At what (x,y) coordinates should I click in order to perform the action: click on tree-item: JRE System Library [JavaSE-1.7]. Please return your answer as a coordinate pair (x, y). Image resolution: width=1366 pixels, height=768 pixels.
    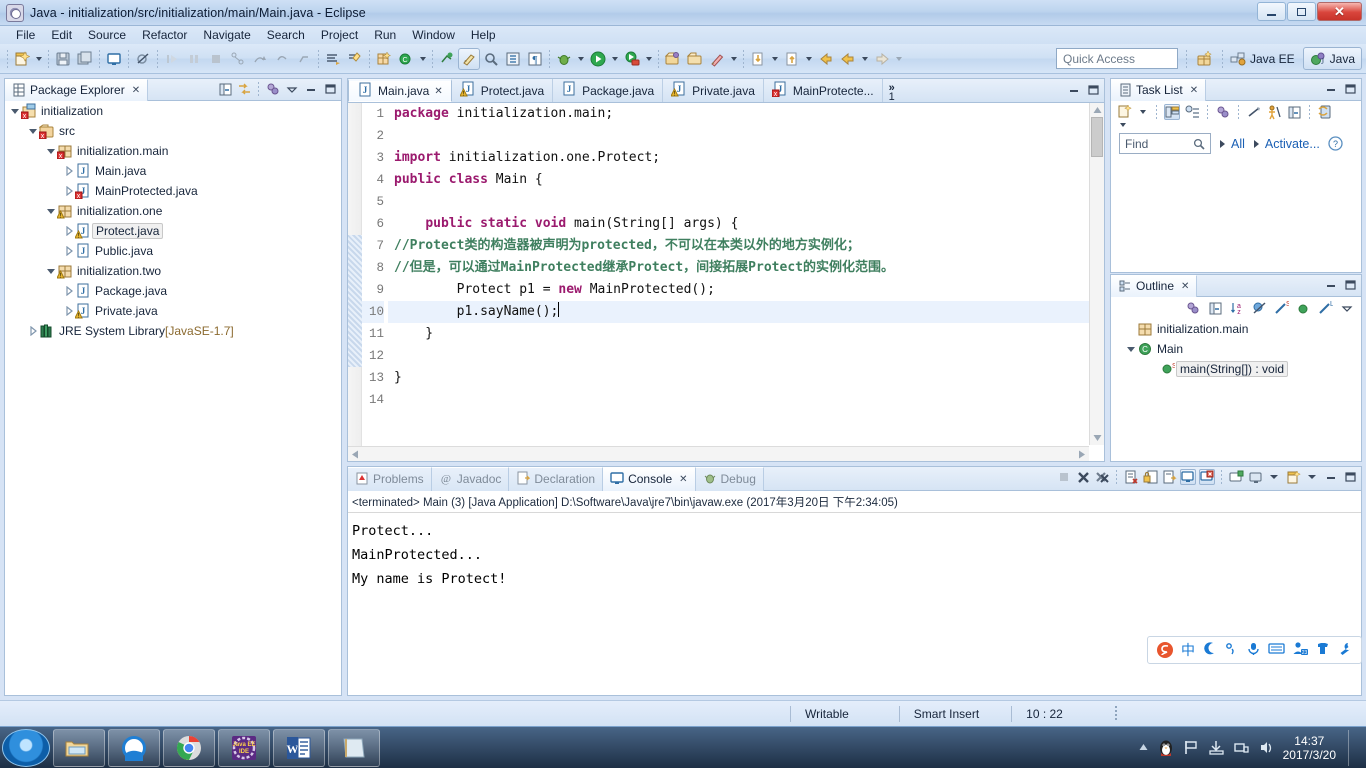
    Looking at the image, I should click on (173, 331).